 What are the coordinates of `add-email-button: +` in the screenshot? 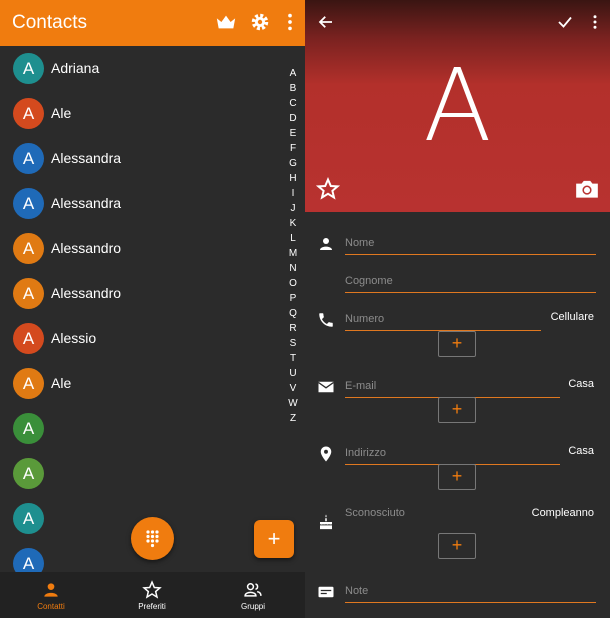 It's located at (457, 410).